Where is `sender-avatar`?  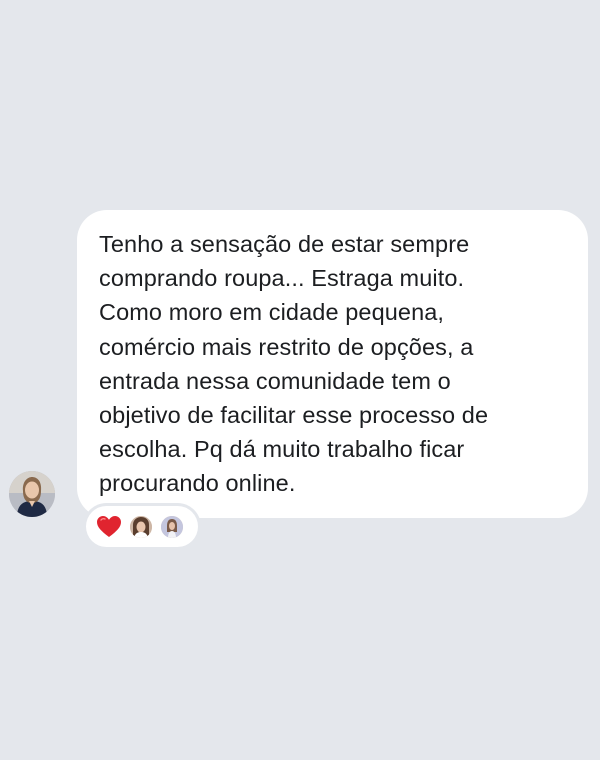 sender-avatar is located at coordinates (32, 494).